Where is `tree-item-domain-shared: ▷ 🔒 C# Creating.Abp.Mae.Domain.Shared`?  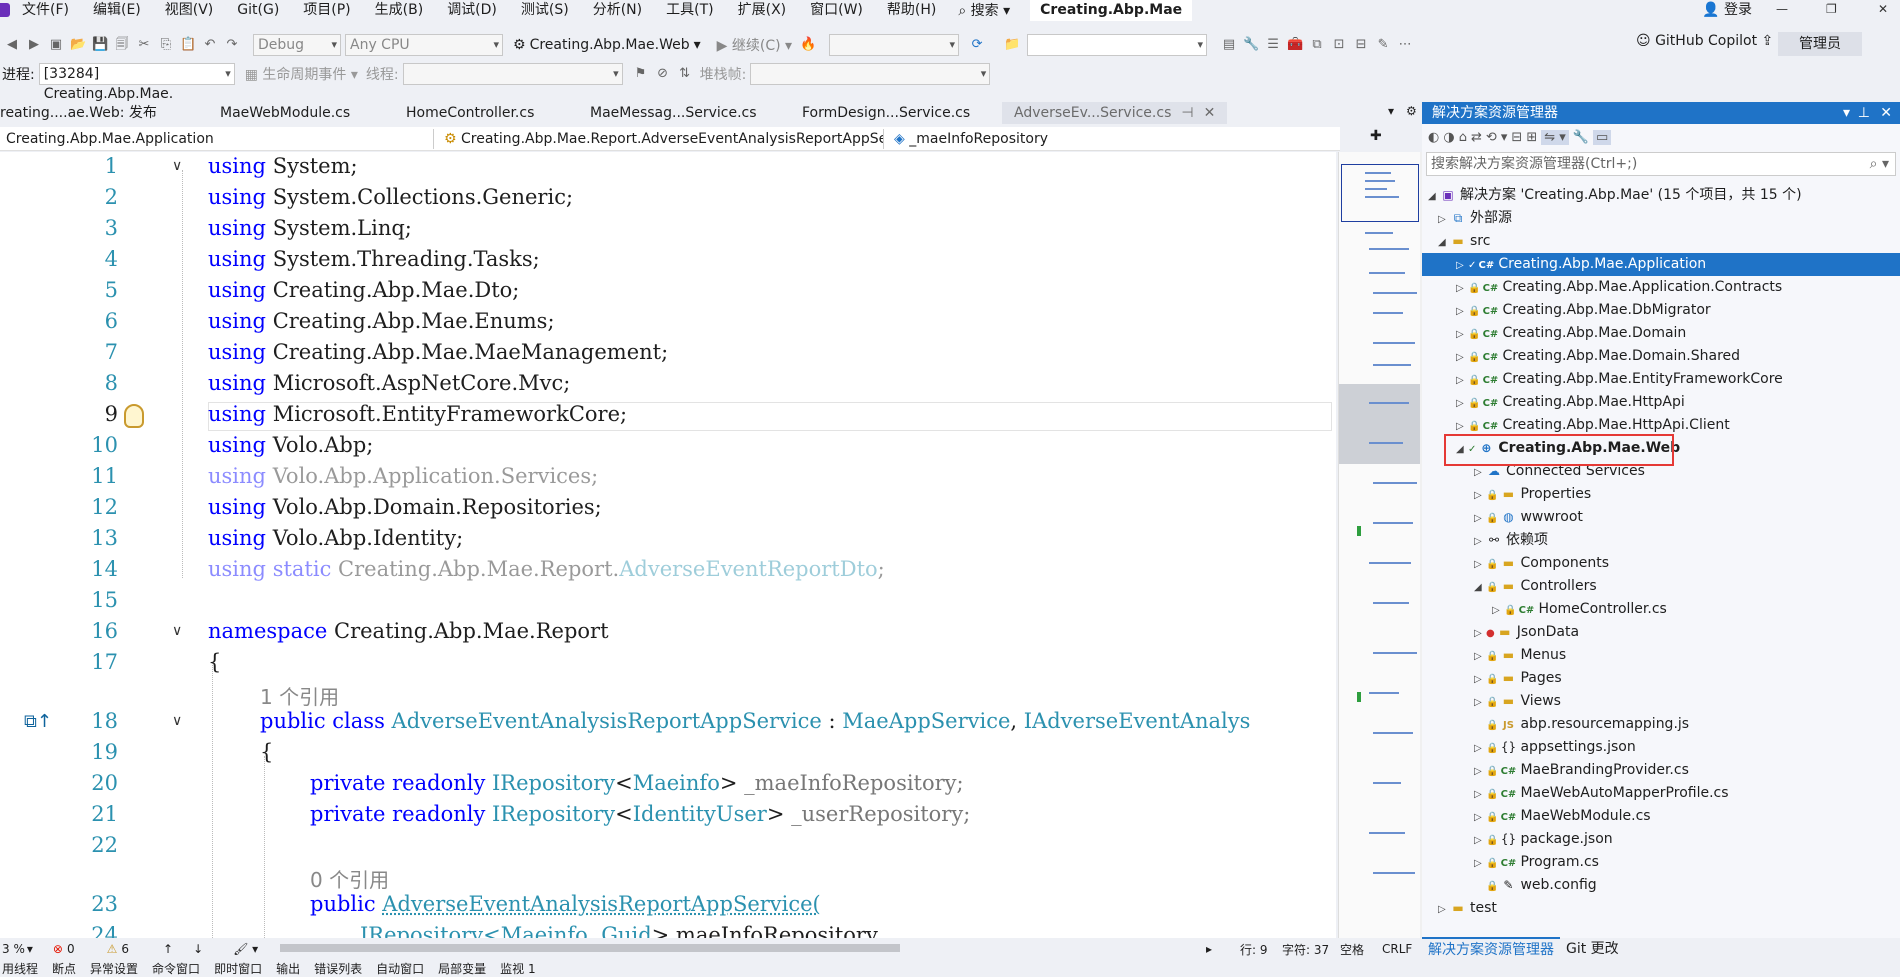
tree-item-domain-shared: ▷ 🔒 C# Creating.Abp.Mae.Domain.Shared is located at coordinates (1661, 356).